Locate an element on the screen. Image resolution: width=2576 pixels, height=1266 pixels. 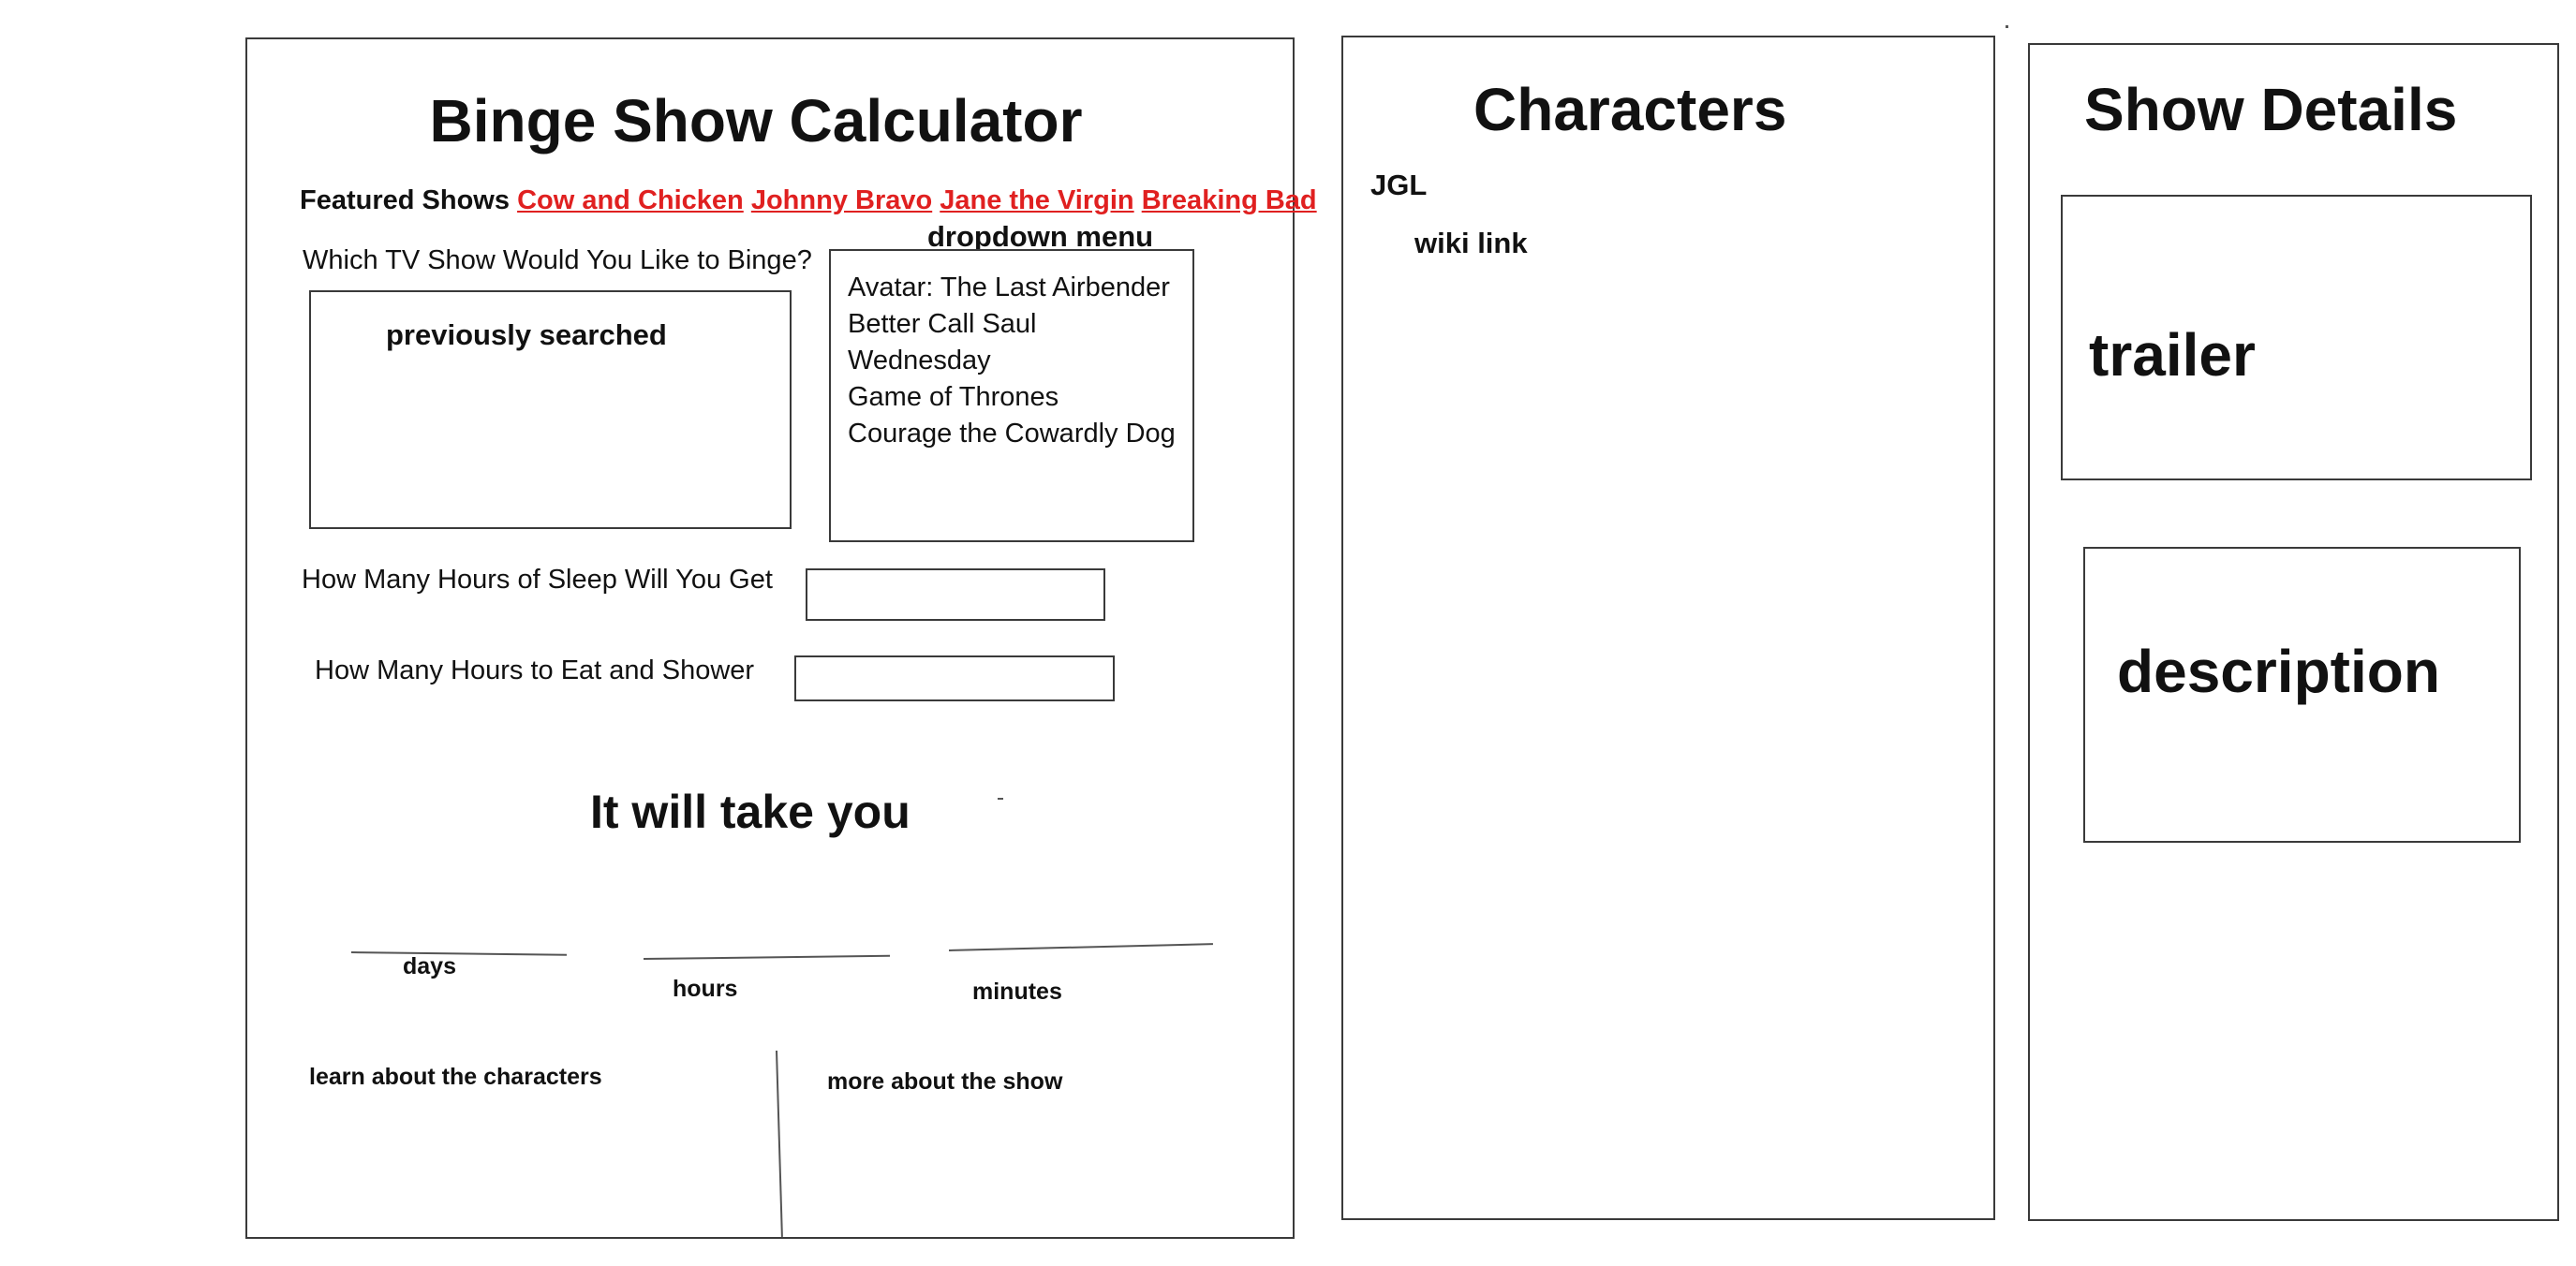
dropdown-option: Courage the Cowardly Dog is located at coordinates (1020, 434).